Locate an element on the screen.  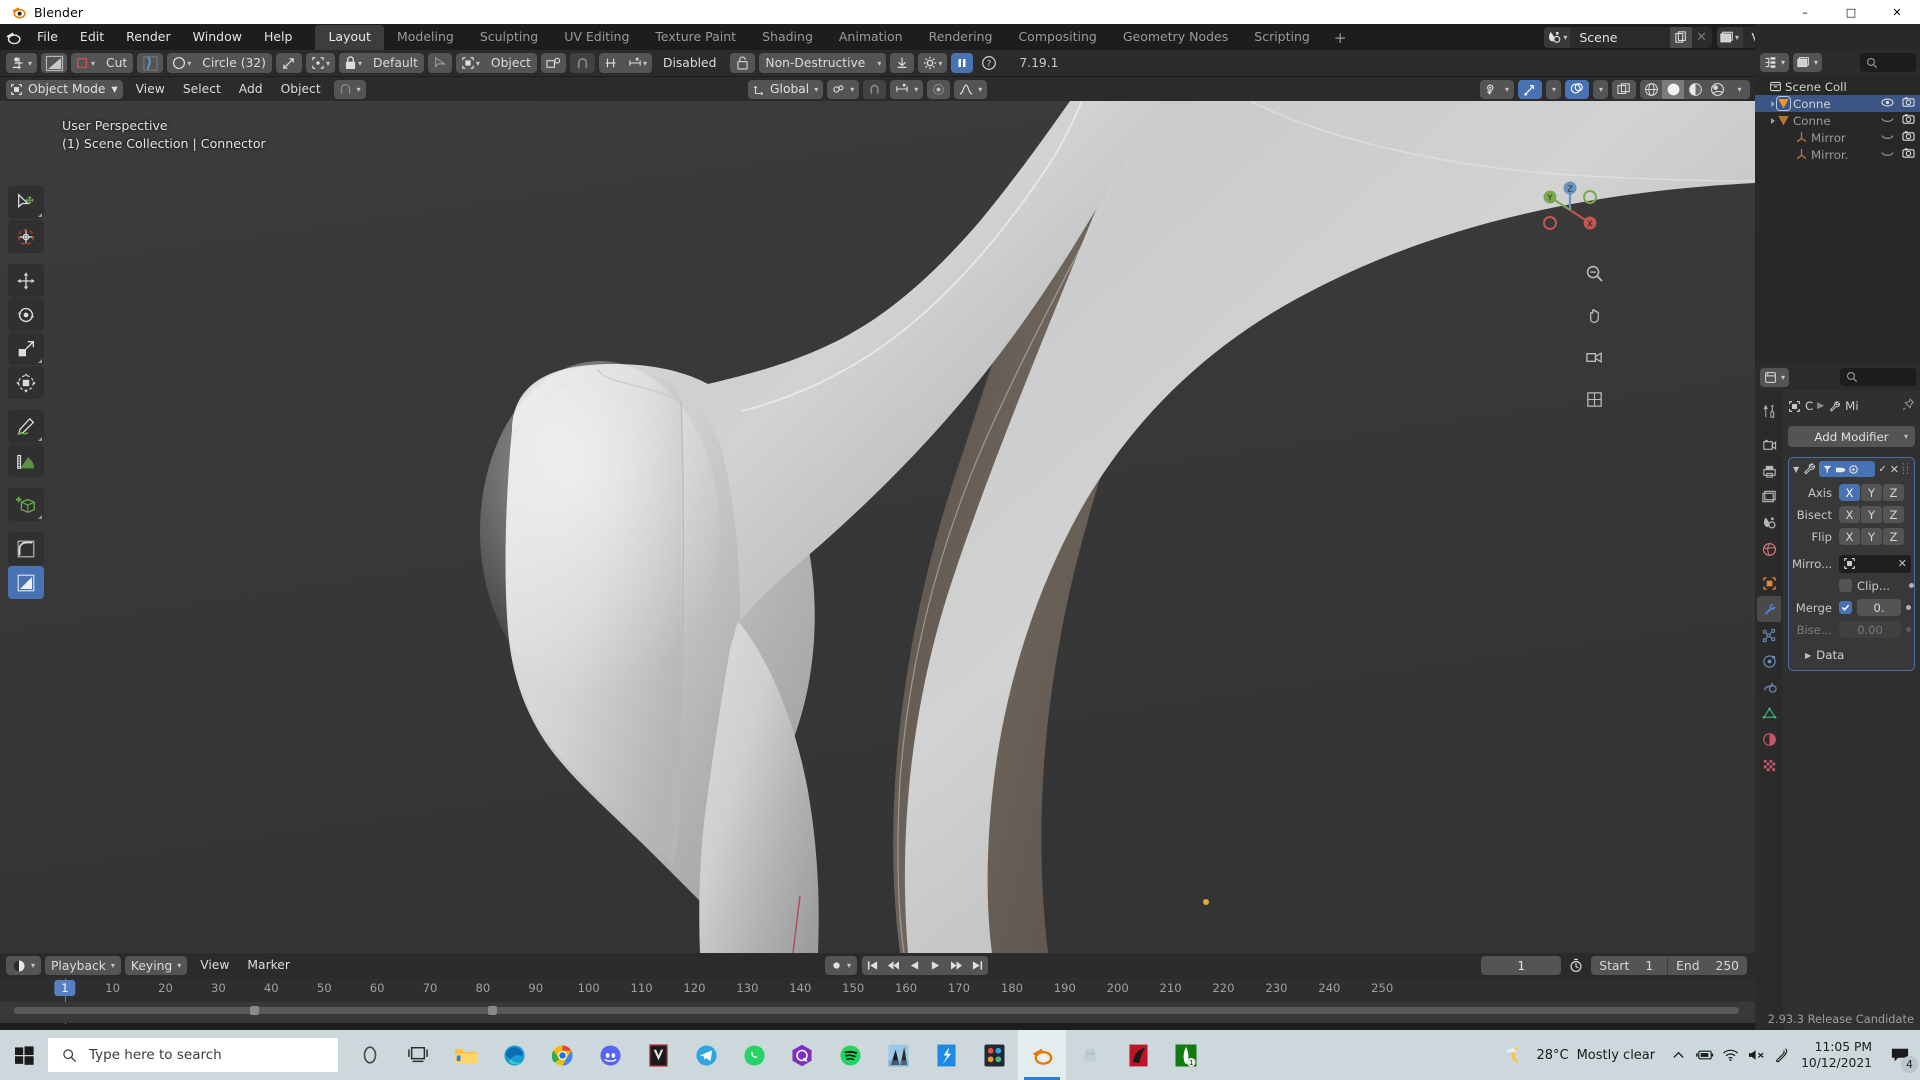
outliner-editor-type: ▾ is located at coordinates (1775, 62).